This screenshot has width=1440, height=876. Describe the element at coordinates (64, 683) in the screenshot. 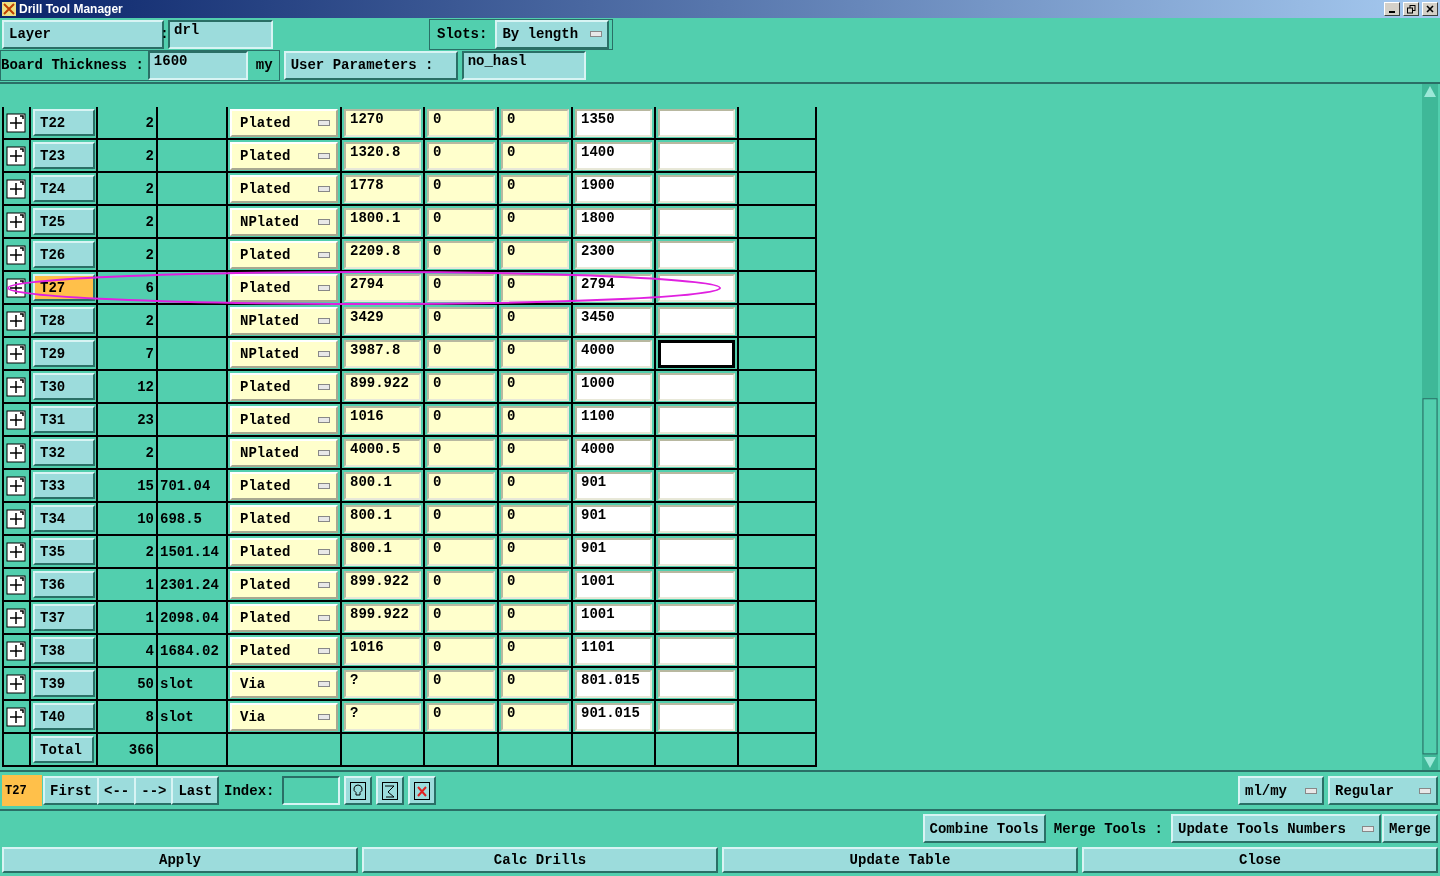

I see `tool-button: T39` at that location.